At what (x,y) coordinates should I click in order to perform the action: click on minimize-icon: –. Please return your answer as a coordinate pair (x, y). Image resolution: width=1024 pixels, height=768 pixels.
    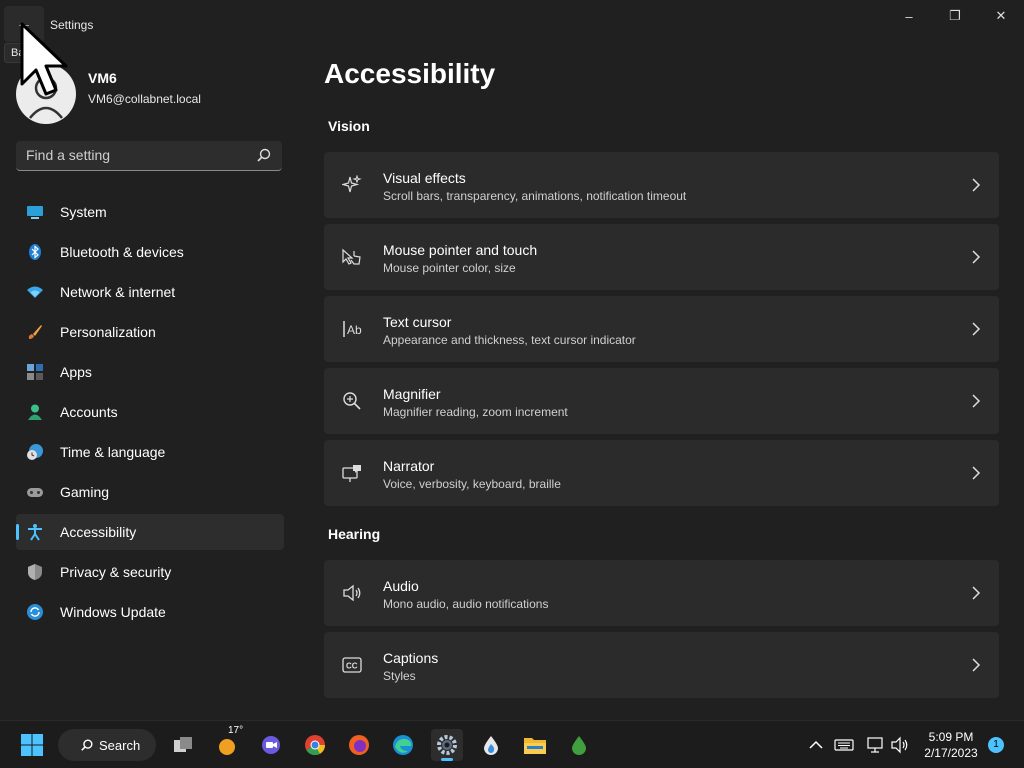
    Looking at the image, I should click on (909, 16).